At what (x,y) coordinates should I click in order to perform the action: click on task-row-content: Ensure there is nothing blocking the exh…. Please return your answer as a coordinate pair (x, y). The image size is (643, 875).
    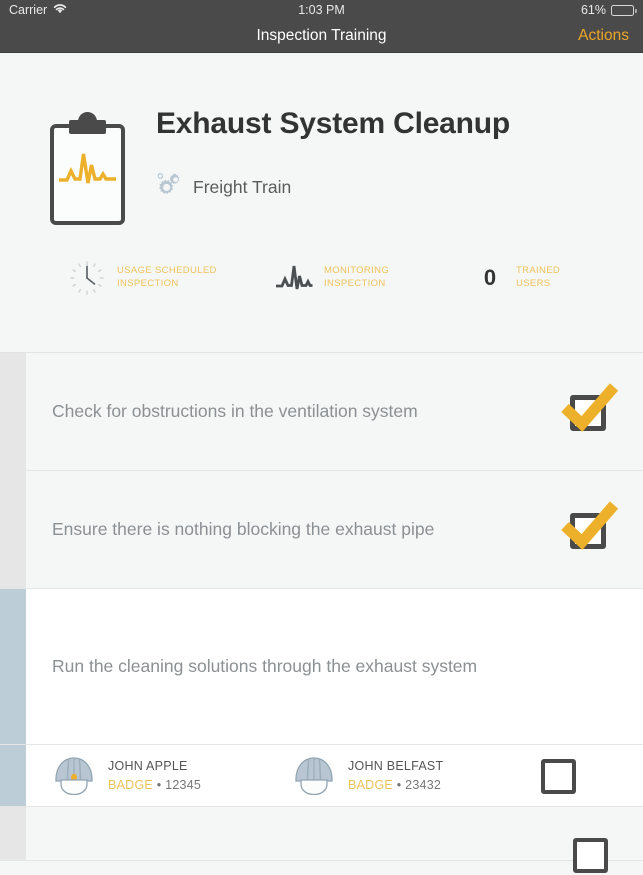
    Looking at the image, I should click on (334, 529).